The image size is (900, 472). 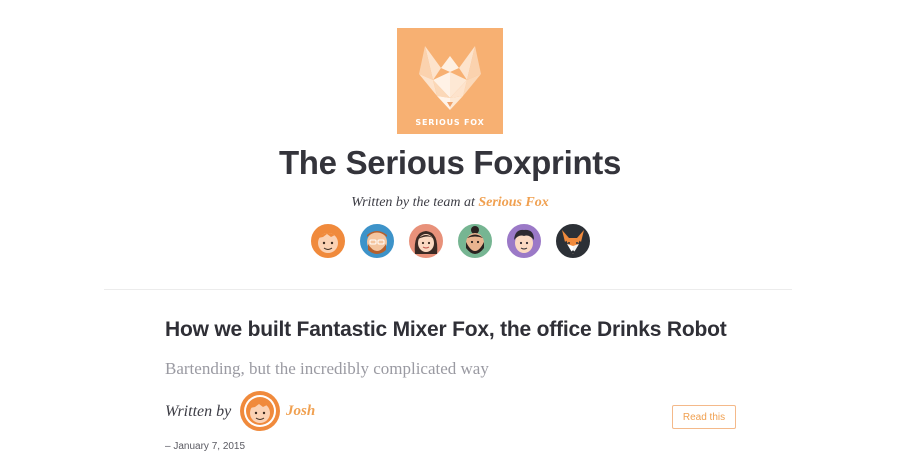 What do you see at coordinates (300, 411) in the screenshot?
I see `author-name-link: Josh` at bounding box center [300, 411].